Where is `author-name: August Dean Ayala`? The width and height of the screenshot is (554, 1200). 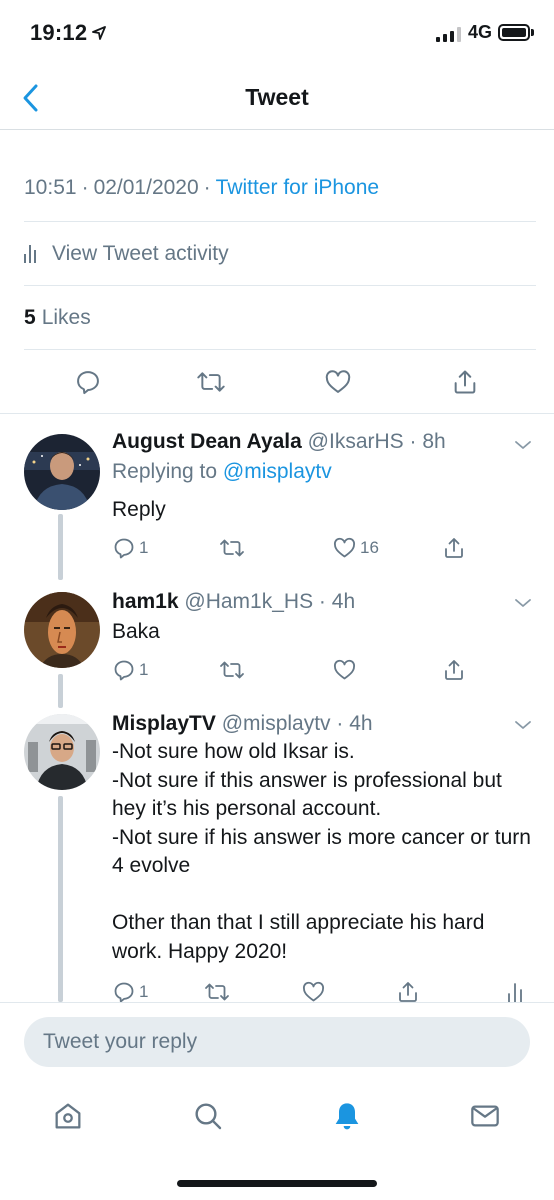
author-name: August Dean Ayala is located at coordinates (207, 441).